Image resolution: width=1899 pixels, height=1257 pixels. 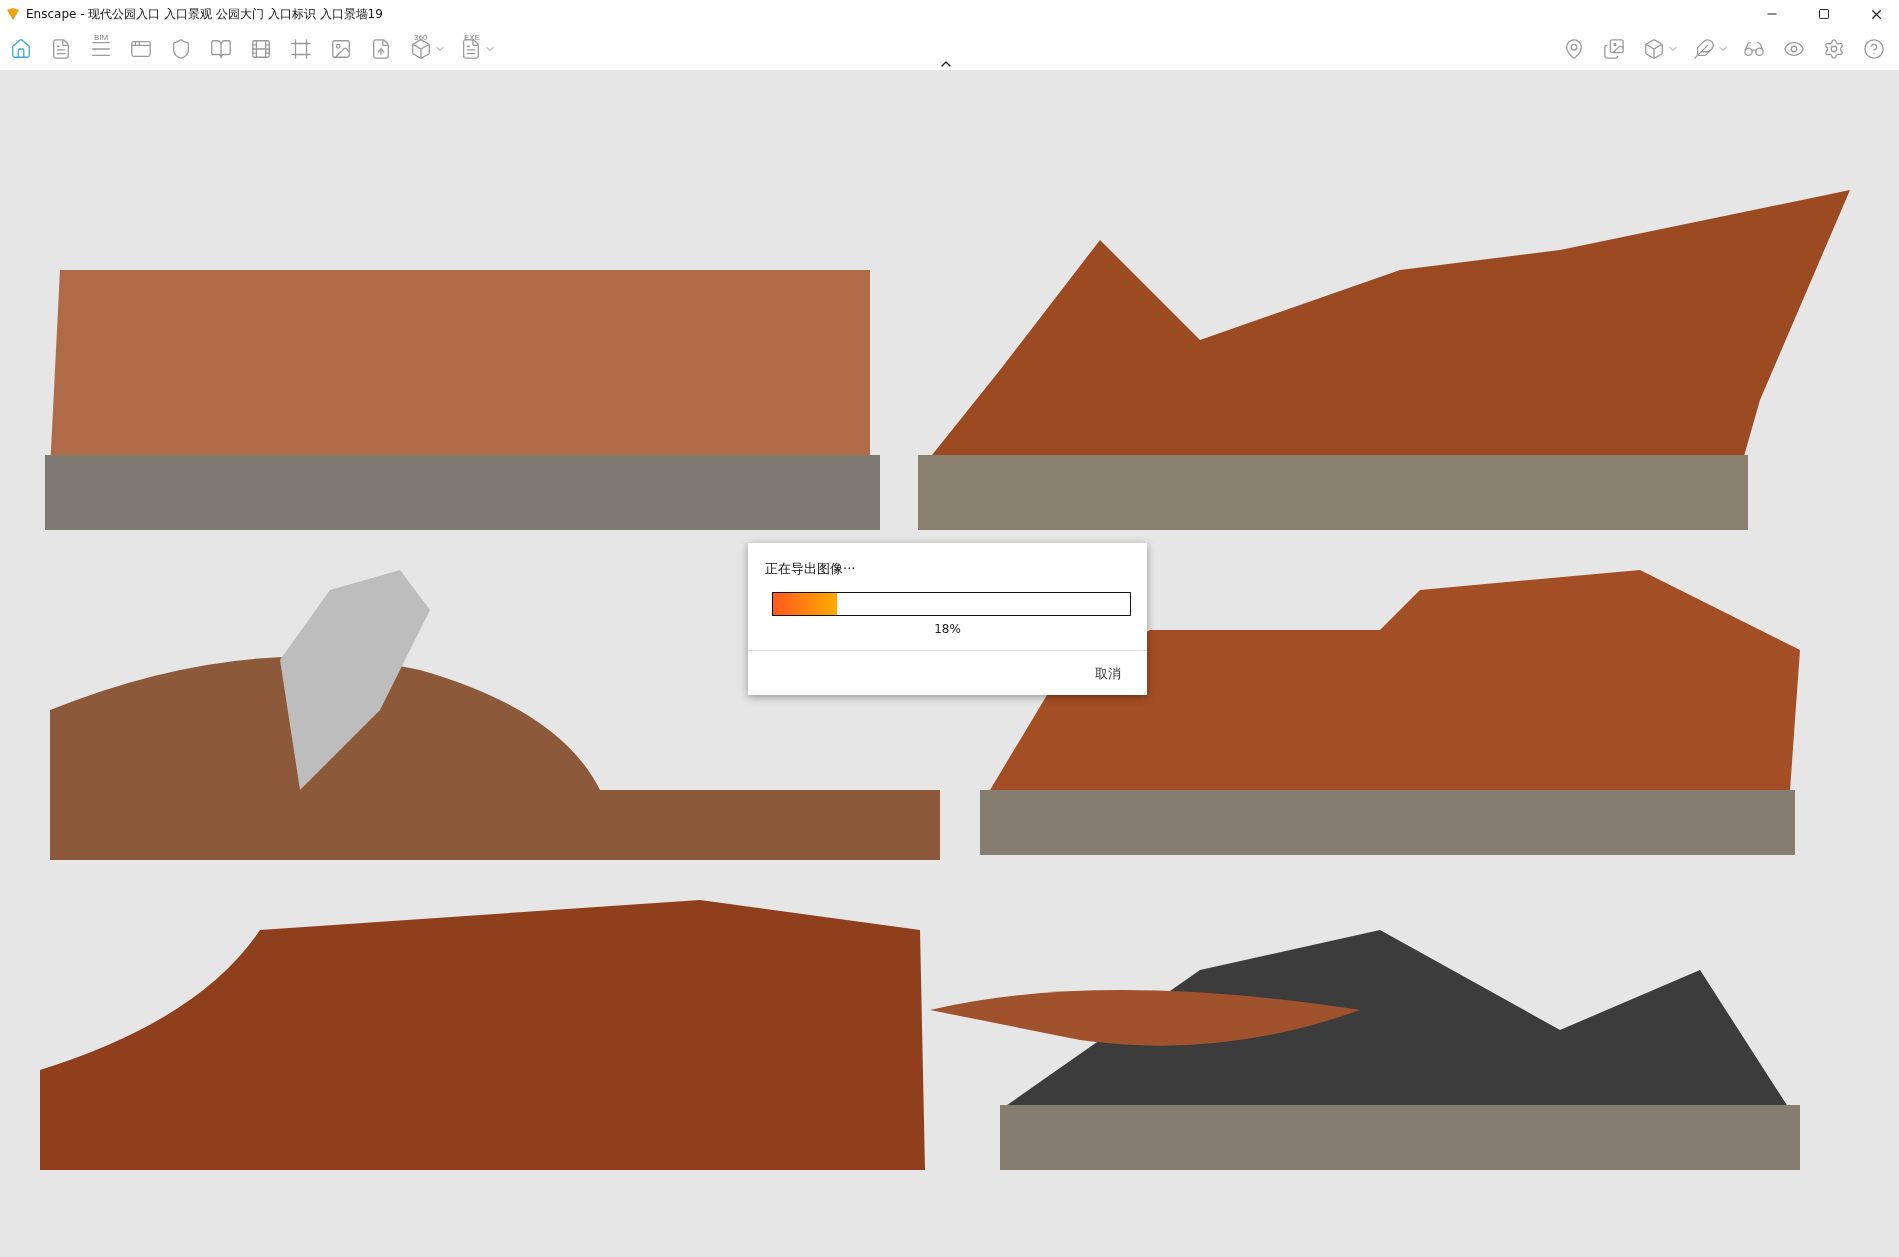 What do you see at coordinates (381, 49) in the screenshot?
I see `file-upload-icon` at bounding box center [381, 49].